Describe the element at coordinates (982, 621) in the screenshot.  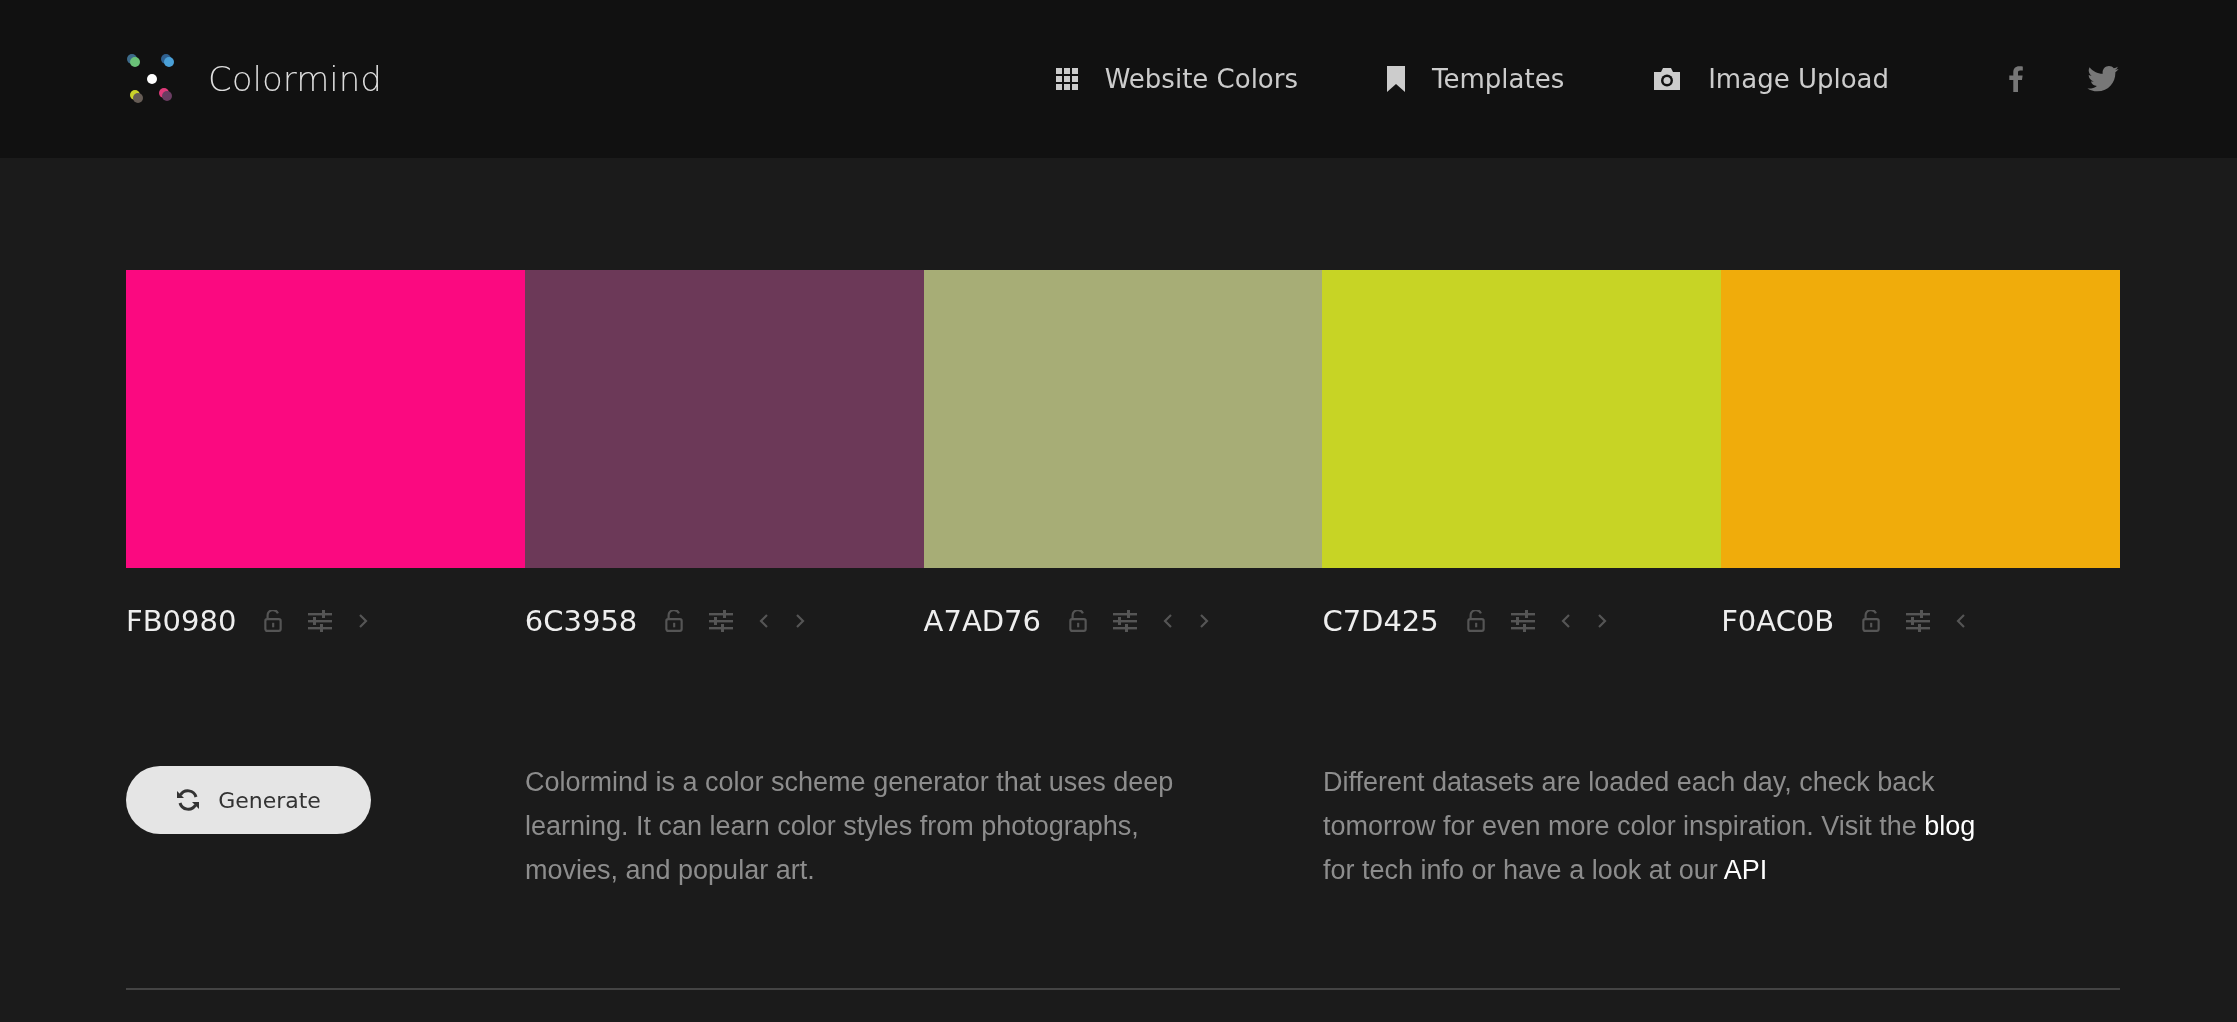
I see `hex-code: A7AD76` at that location.